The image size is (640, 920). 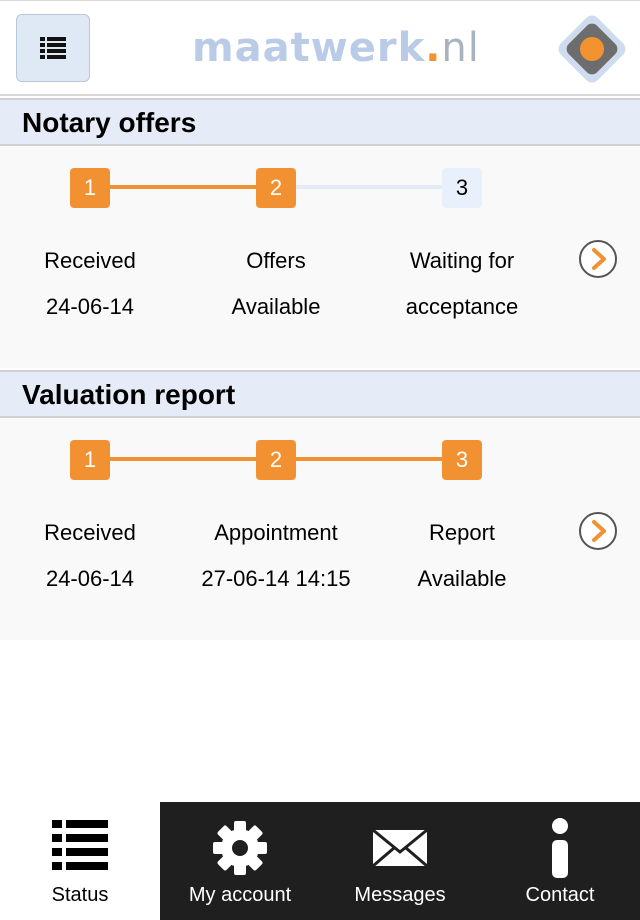 What do you see at coordinates (462, 306) in the screenshot?
I see `step-label: acceptance` at bounding box center [462, 306].